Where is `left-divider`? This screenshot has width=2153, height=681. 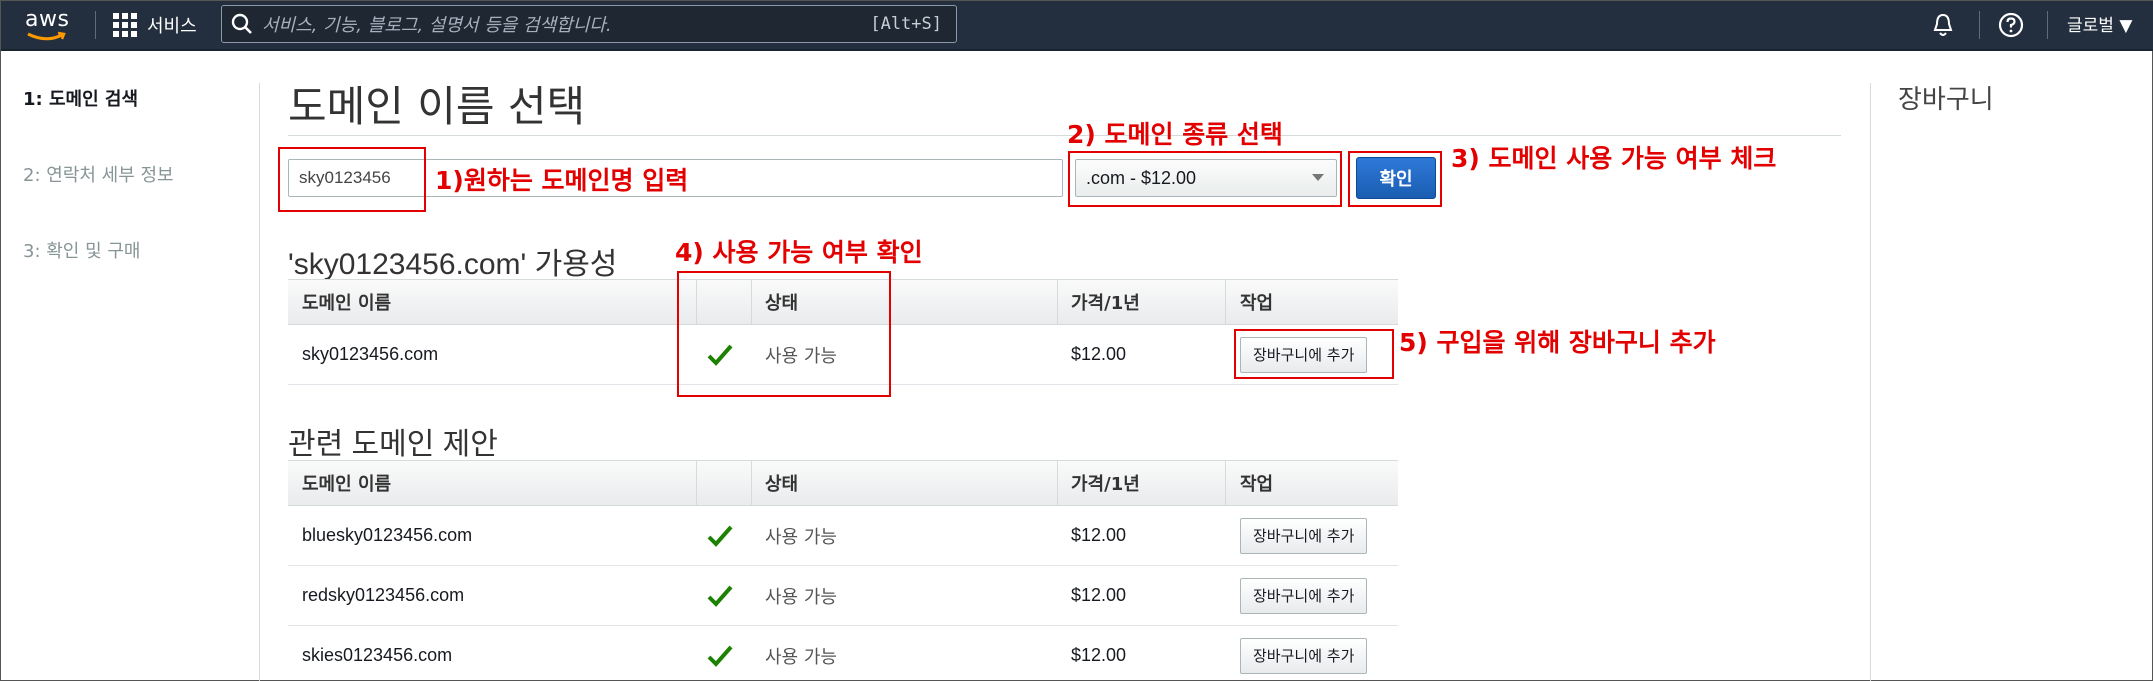 left-divider is located at coordinates (259, 382).